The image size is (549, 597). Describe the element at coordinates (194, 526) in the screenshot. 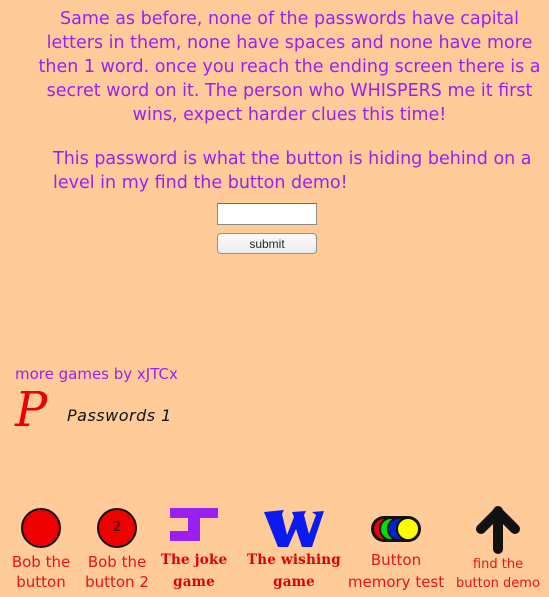

I see `purple-j-letter-icon` at that location.